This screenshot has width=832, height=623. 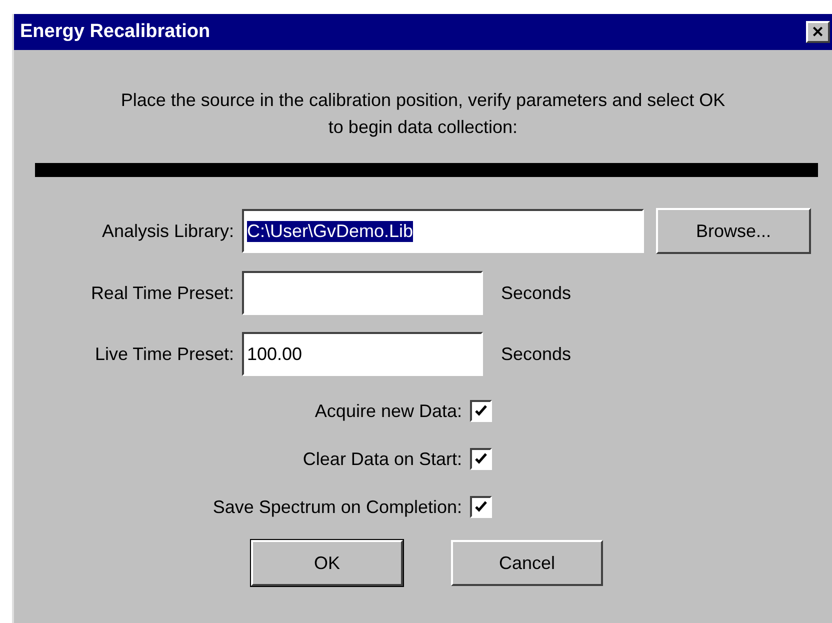 What do you see at coordinates (423, 114) in the screenshot?
I see `instruction-text: Place the source in the calibration position, verify parameters and select OK to begin data collection:` at bounding box center [423, 114].